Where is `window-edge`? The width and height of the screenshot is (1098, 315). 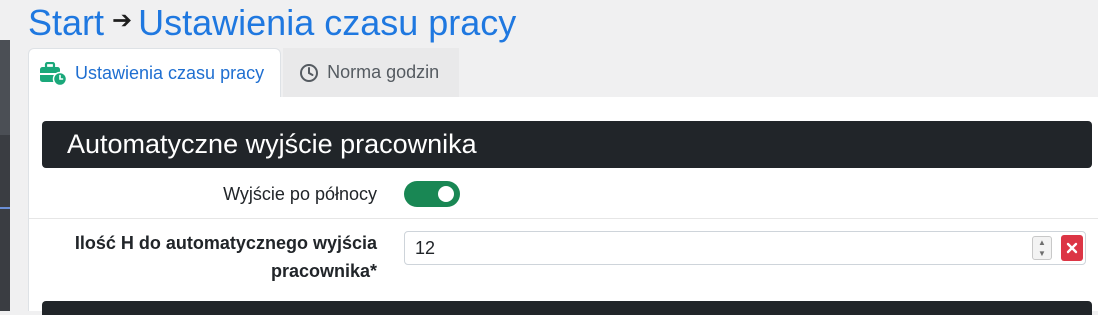 window-edge is located at coordinates (5, 175).